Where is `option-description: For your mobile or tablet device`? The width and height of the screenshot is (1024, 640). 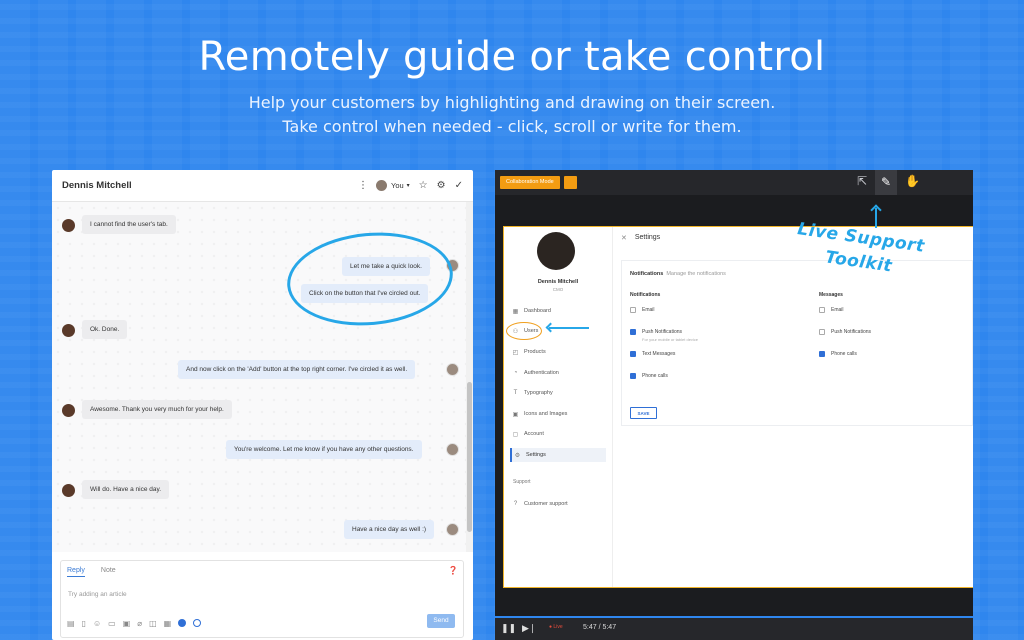
option-description: For your mobile or tablet device is located at coordinates (670, 339).